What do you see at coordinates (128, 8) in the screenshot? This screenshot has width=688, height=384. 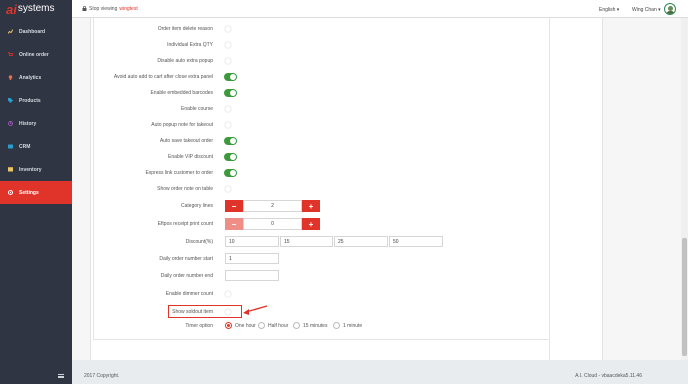 I see `store-name: wingtest` at bounding box center [128, 8].